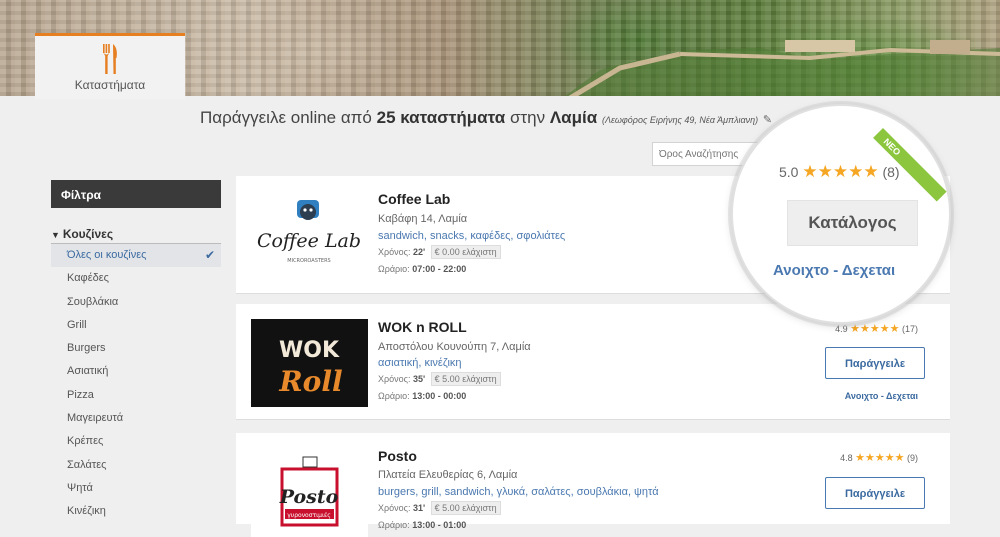 The width and height of the screenshot is (1000, 537). I want to click on opening-hours: Ωράριο: 13:00 - 00:00, so click(422, 396).